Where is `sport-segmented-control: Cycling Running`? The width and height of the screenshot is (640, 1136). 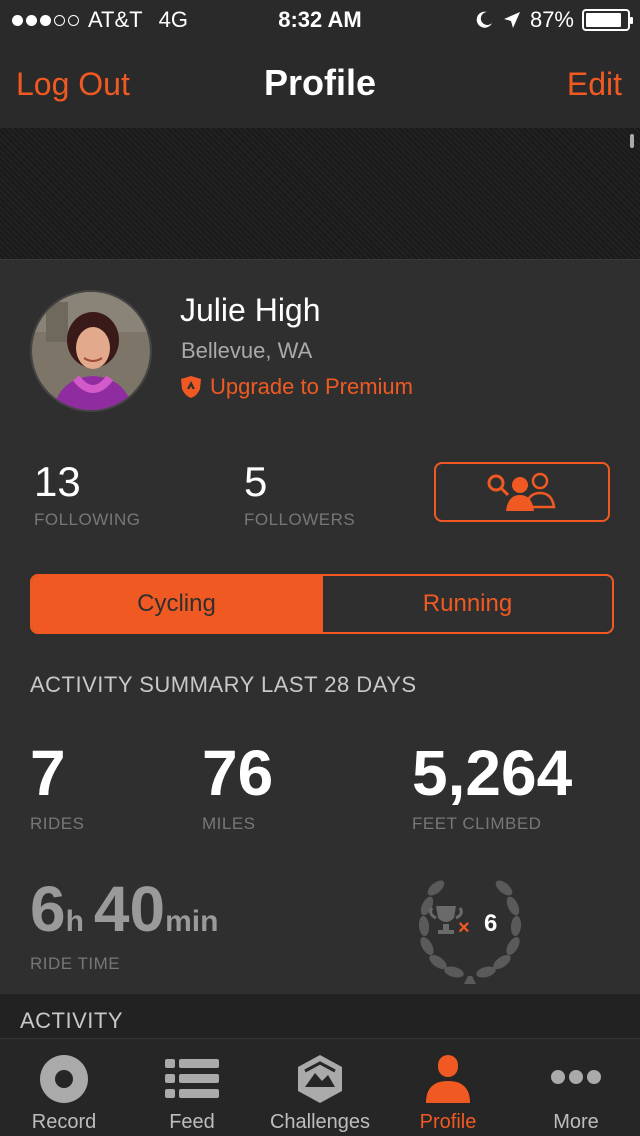
sport-segmented-control: Cycling Running is located at coordinates (322, 604).